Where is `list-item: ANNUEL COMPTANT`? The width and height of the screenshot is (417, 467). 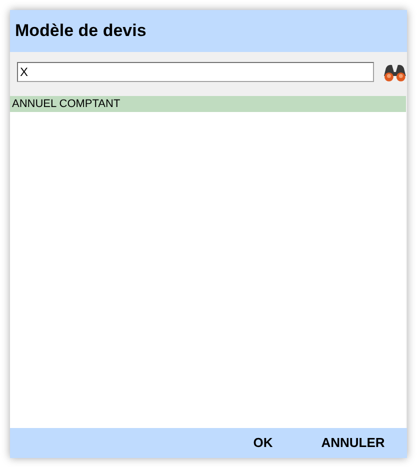 list-item: ANNUEL COMPTANT is located at coordinates (208, 104).